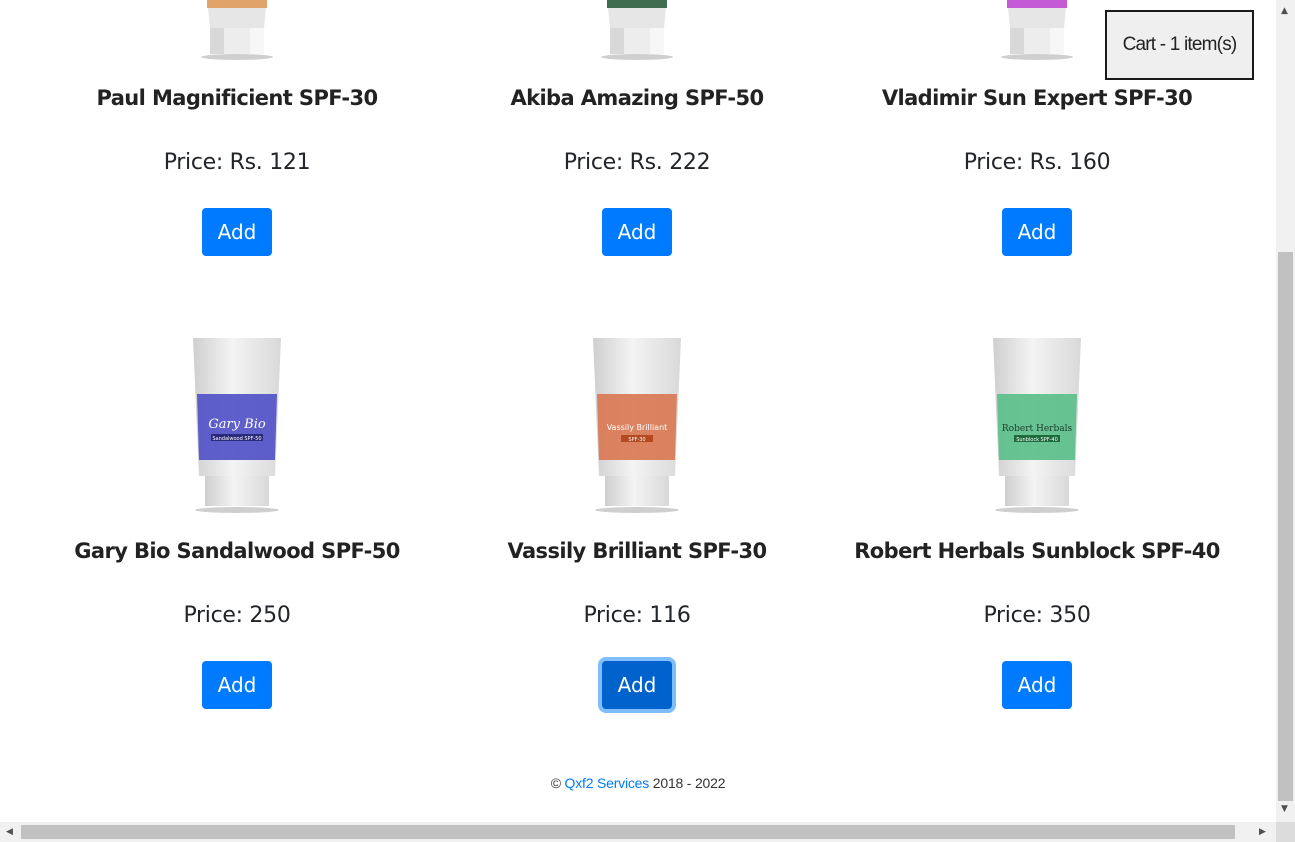 This screenshot has width=1295, height=842. I want to click on product-name: Vassily Brilliant SPF-30, so click(637, 551).